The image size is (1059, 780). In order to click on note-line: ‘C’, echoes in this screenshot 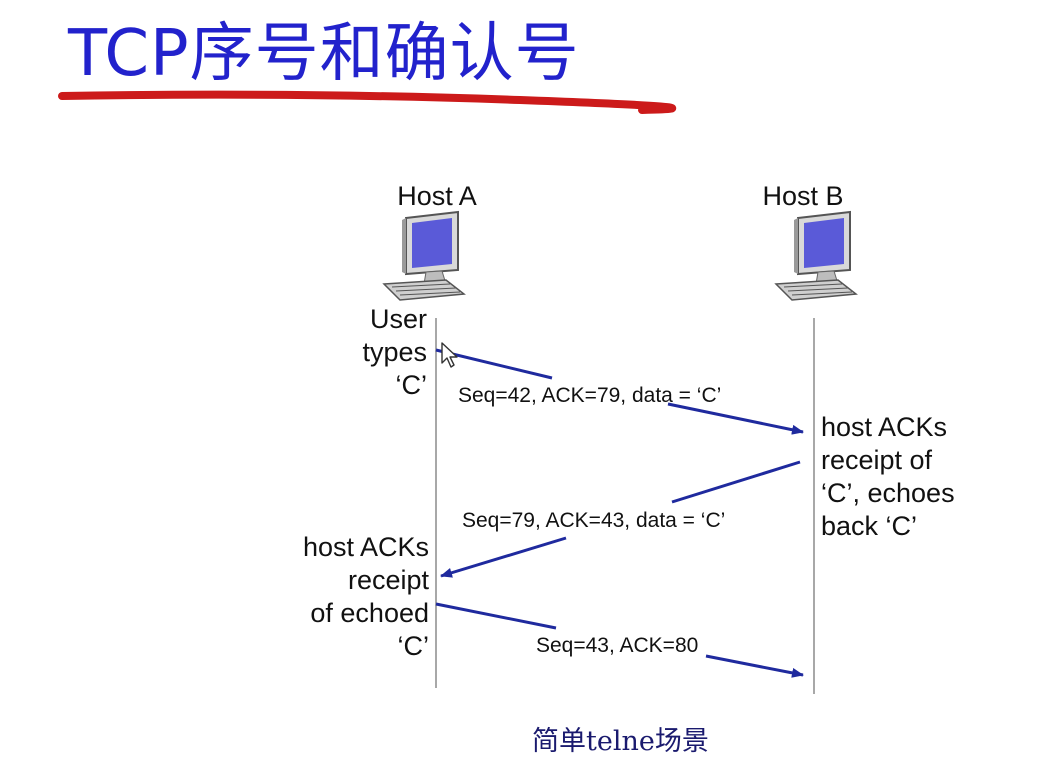, I will do `click(888, 493)`.